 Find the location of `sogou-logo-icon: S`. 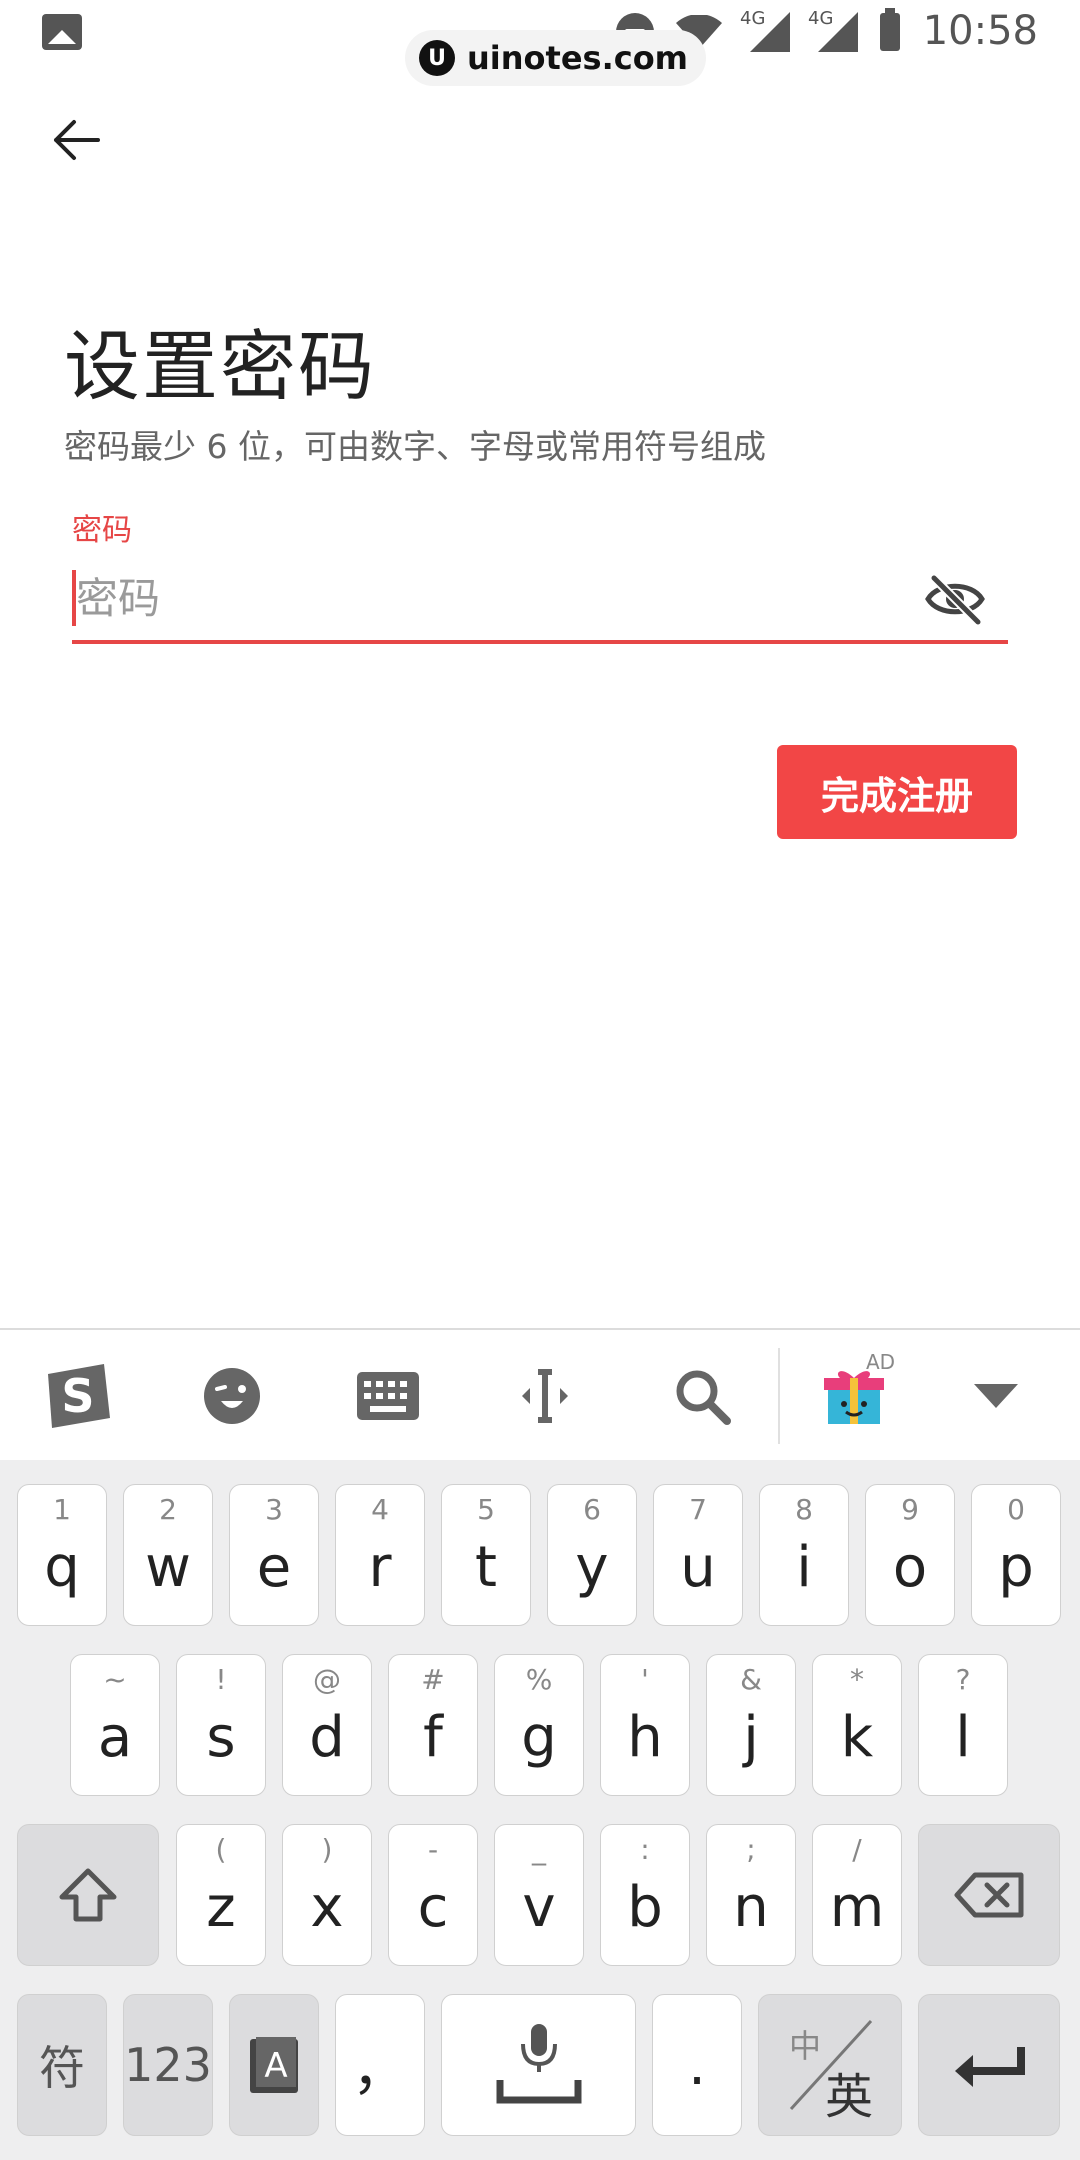

sogou-logo-icon: S is located at coordinates (78, 1396).